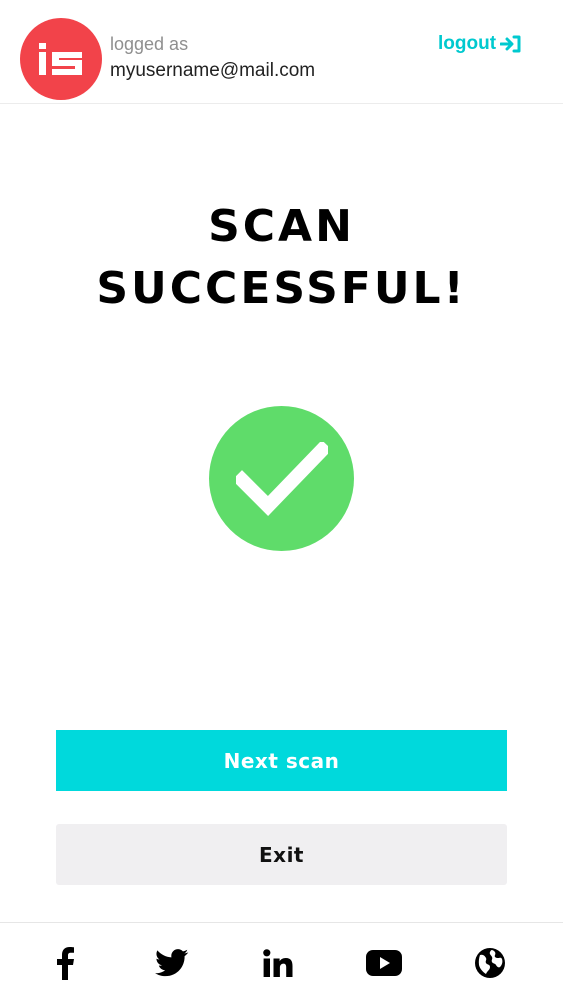 Image resolution: width=563 pixels, height=1000 pixels. I want to click on youtube-icon, so click(384, 963).